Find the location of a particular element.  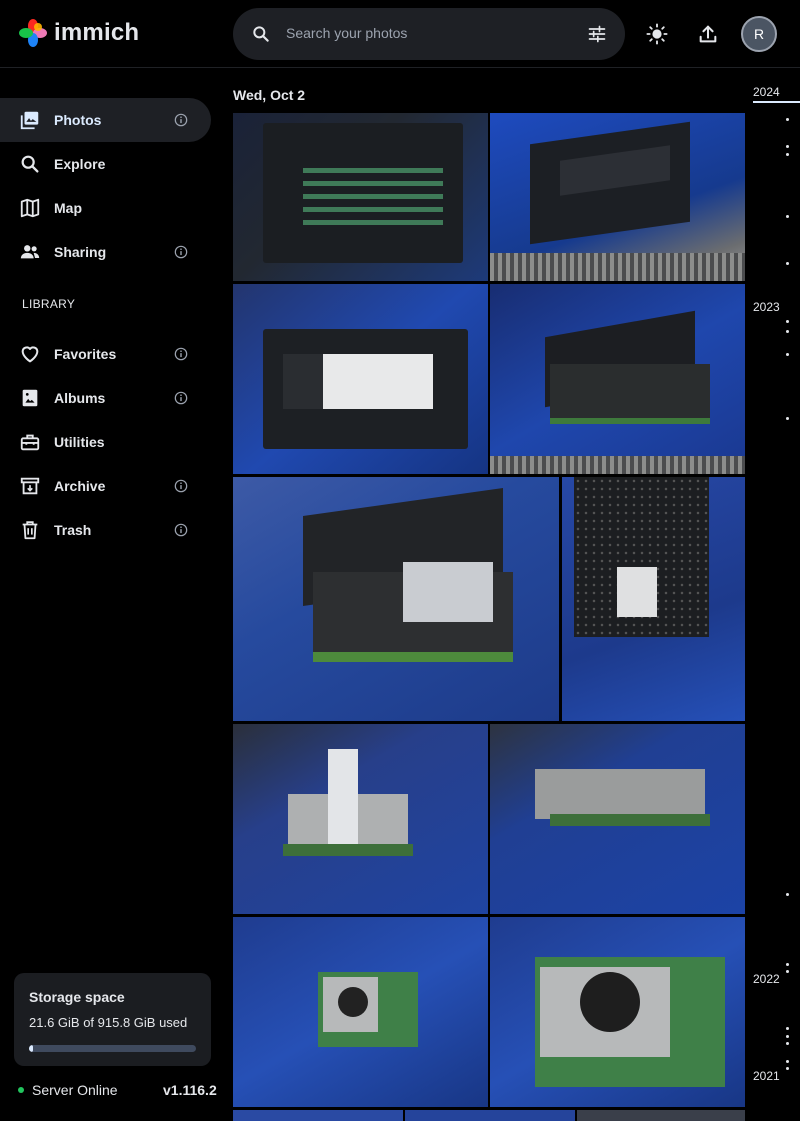

storage-title: Storage space is located at coordinates (77, 997).